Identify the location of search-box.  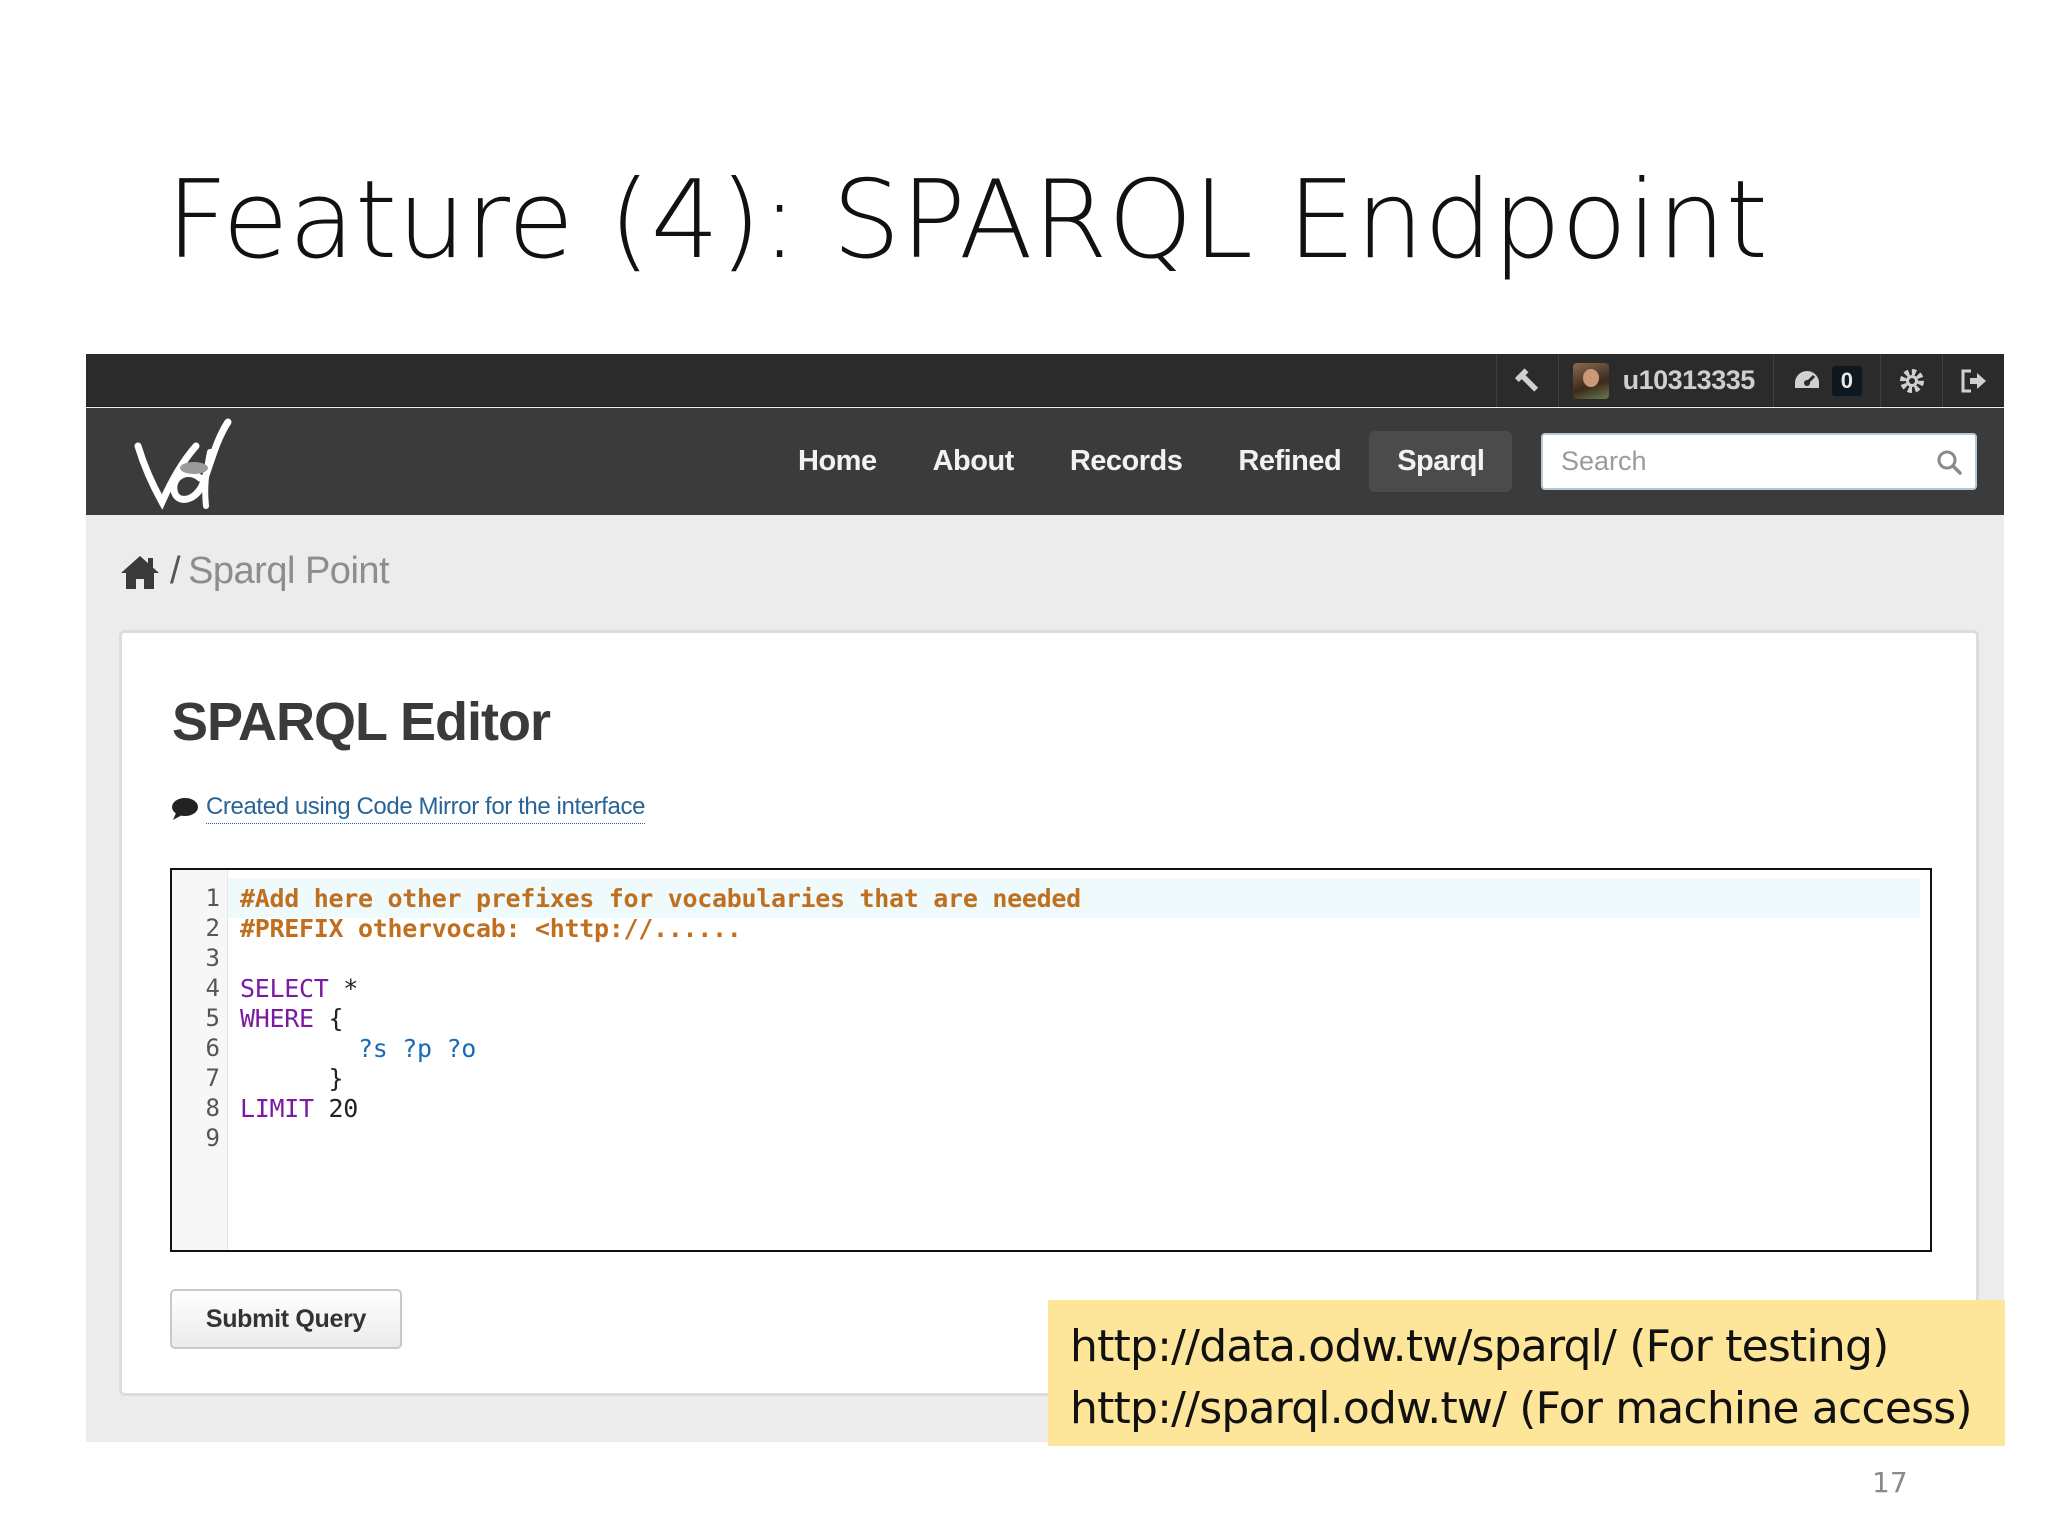
(1759, 461).